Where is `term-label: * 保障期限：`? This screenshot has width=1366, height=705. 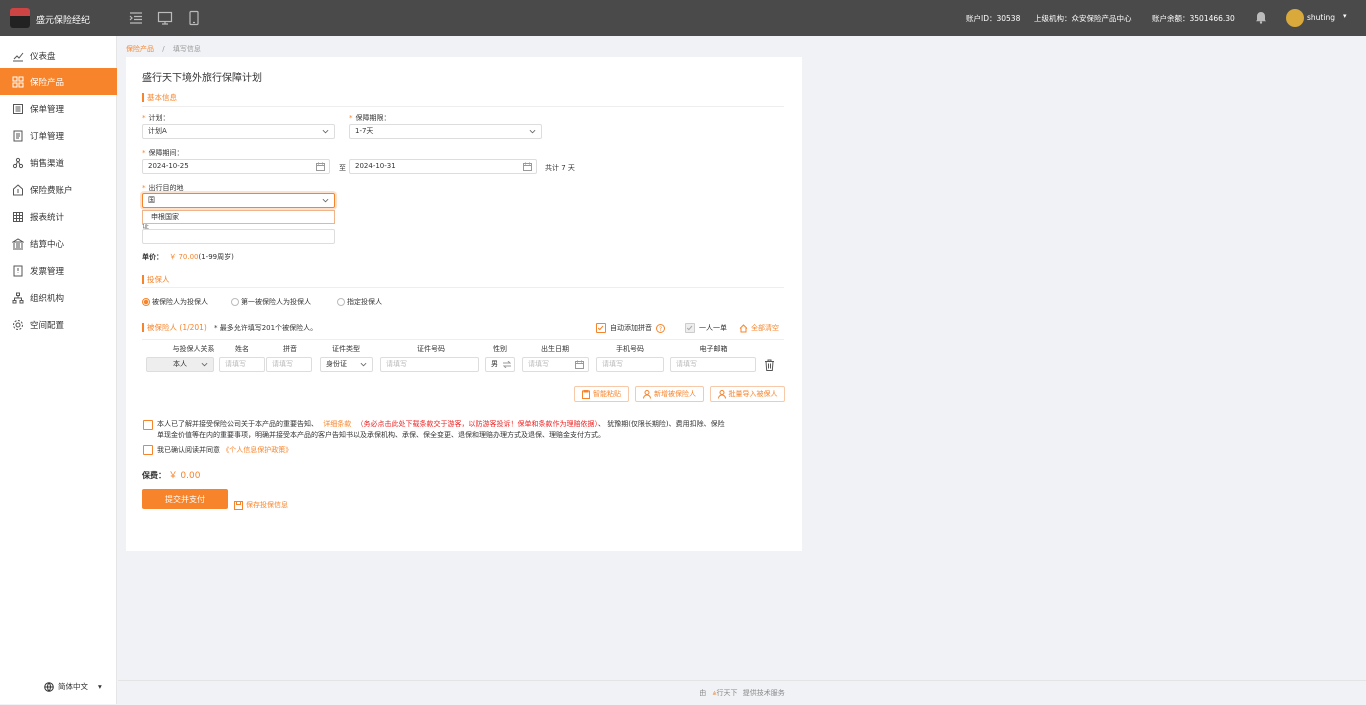 term-label: * 保障期限： is located at coordinates (370, 118).